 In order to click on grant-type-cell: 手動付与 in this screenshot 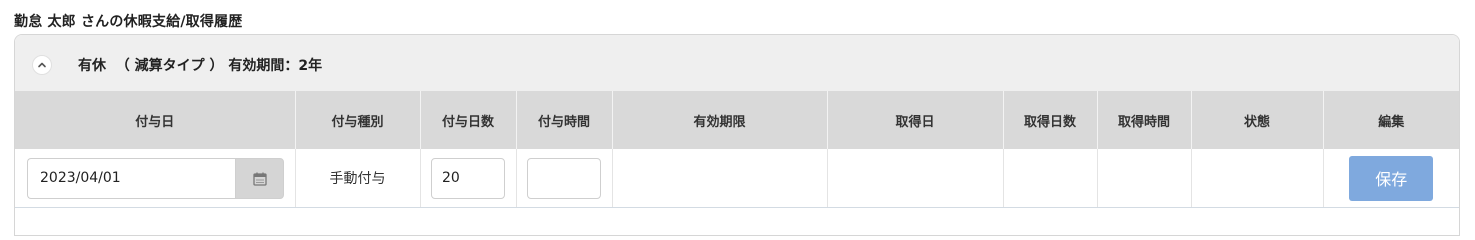, I will do `click(358, 178)`.